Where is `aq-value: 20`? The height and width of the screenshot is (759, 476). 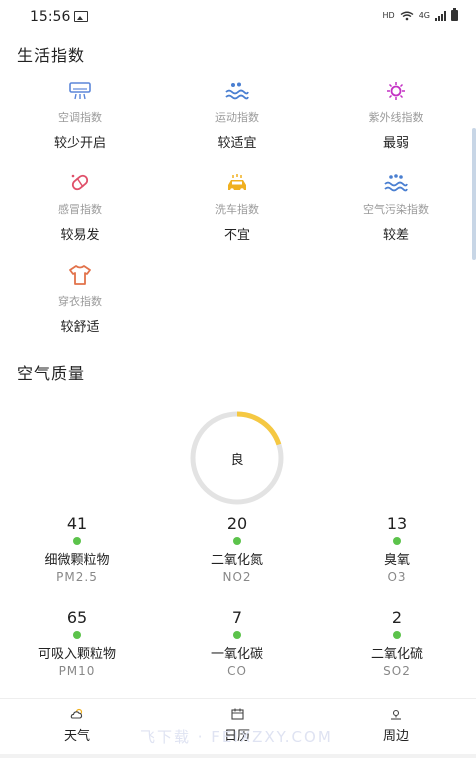 aq-value: 20 is located at coordinates (237, 523).